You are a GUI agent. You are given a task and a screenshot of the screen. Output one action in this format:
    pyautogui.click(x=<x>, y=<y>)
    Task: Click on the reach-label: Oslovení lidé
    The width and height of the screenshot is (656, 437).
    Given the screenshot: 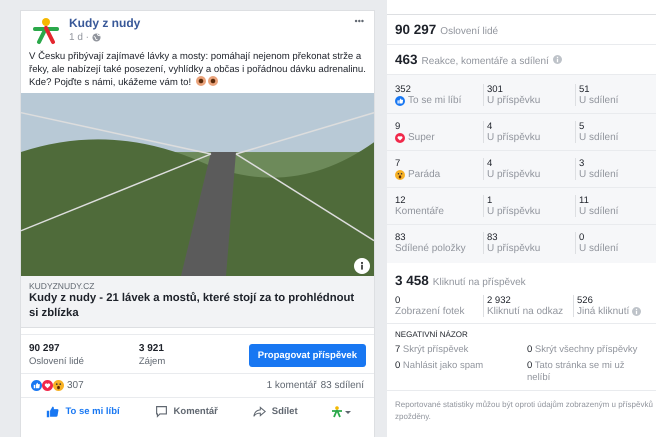 What is the action you would take?
    pyautogui.click(x=469, y=31)
    